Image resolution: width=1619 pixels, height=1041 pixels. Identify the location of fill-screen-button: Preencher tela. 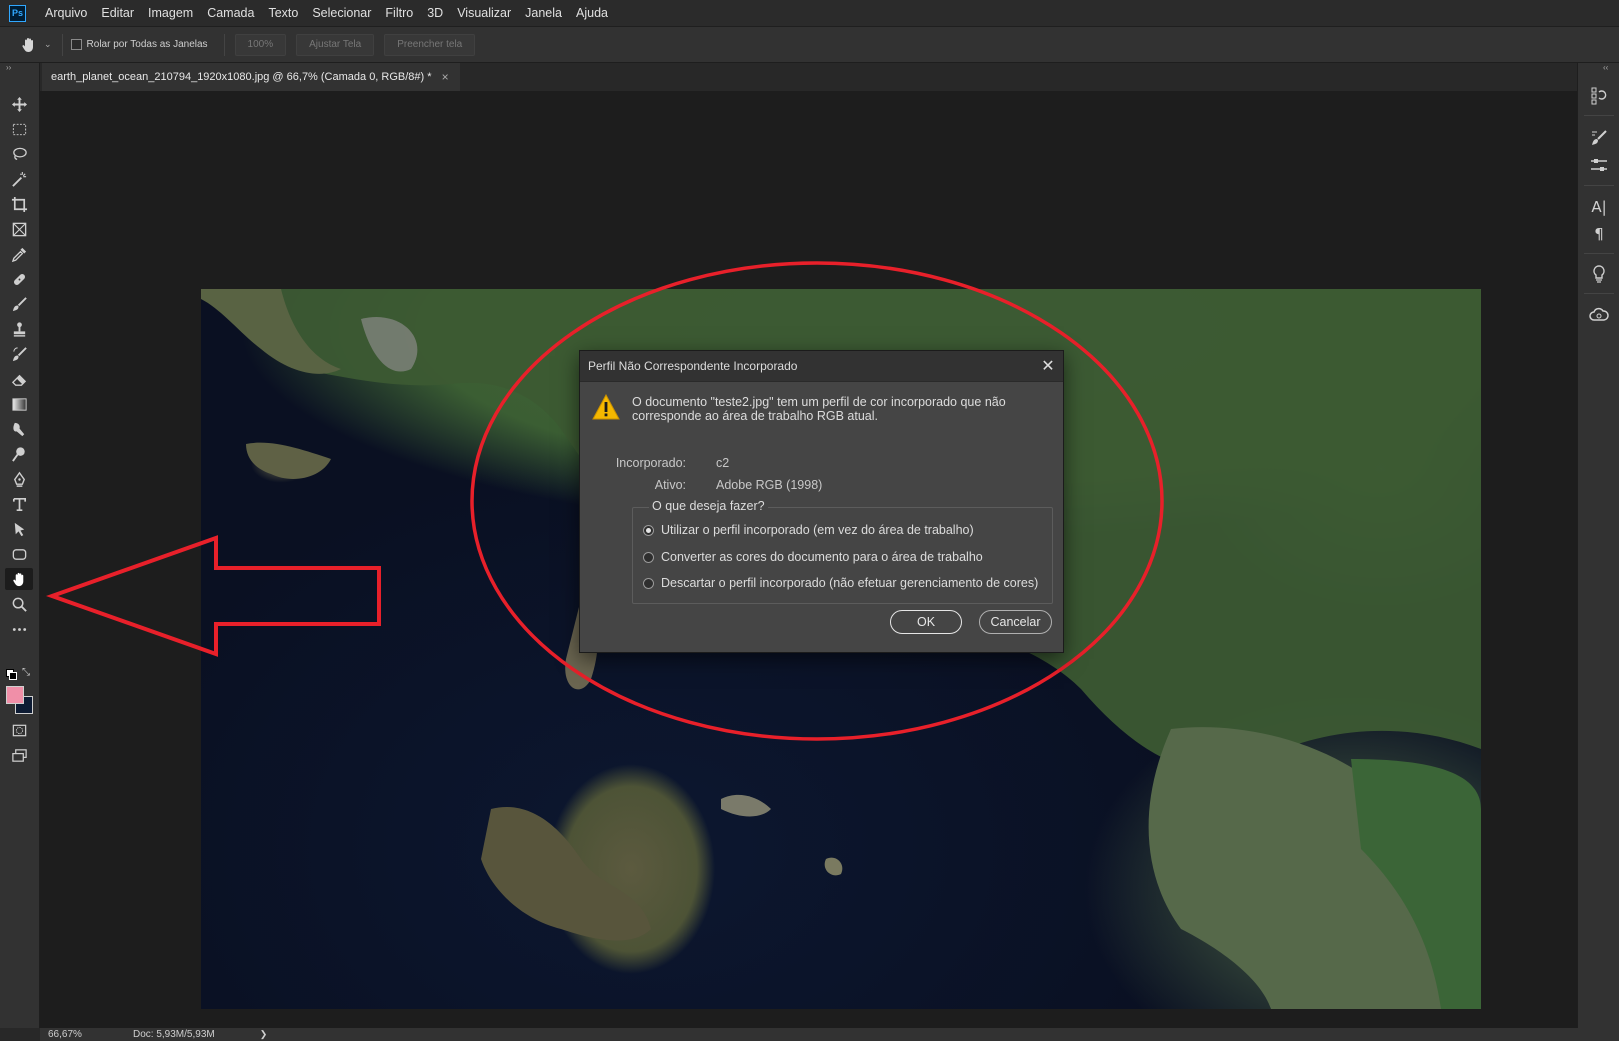
(430, 44).